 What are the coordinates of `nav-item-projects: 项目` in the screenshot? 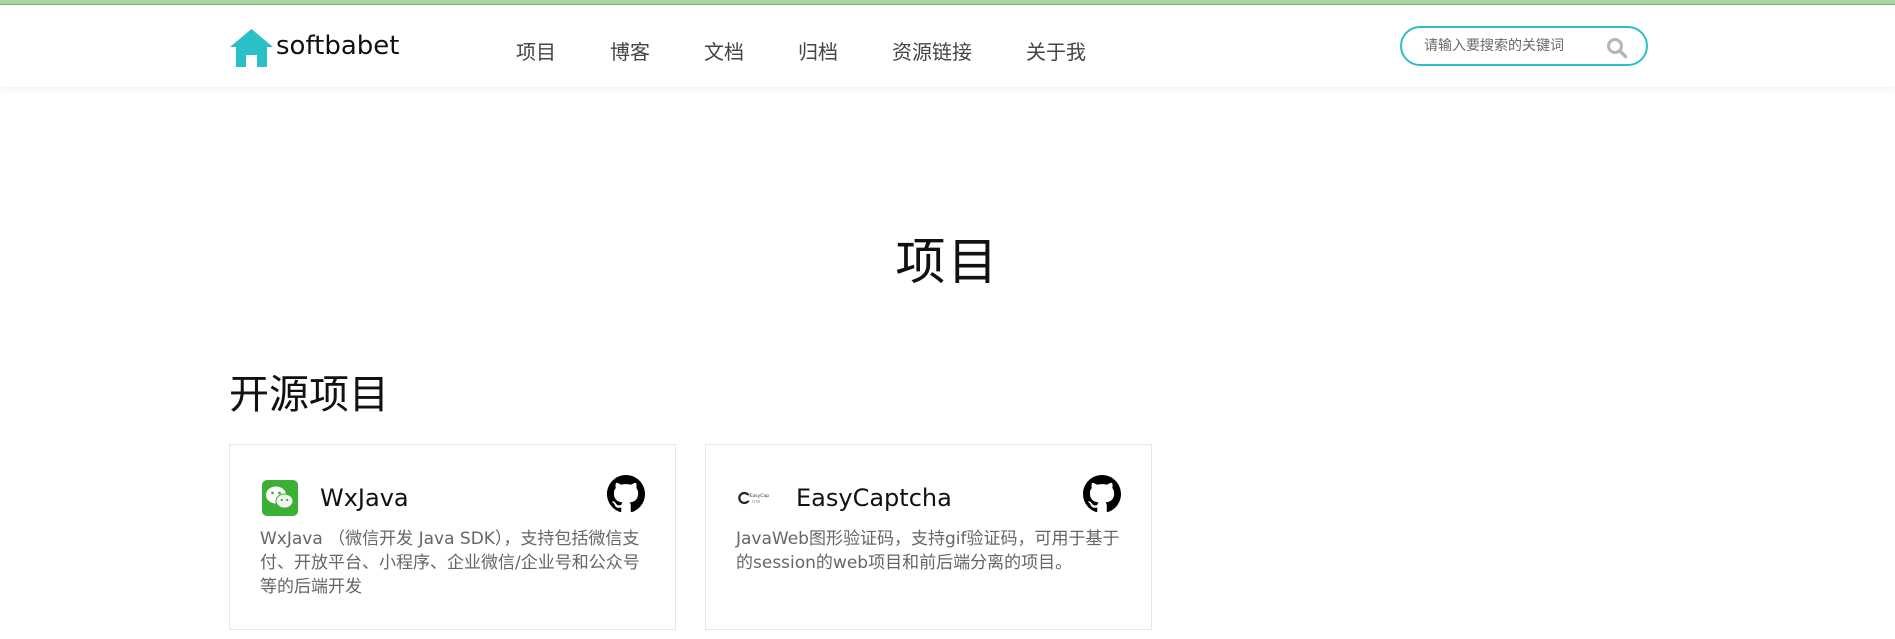 It's located at (536, 50).